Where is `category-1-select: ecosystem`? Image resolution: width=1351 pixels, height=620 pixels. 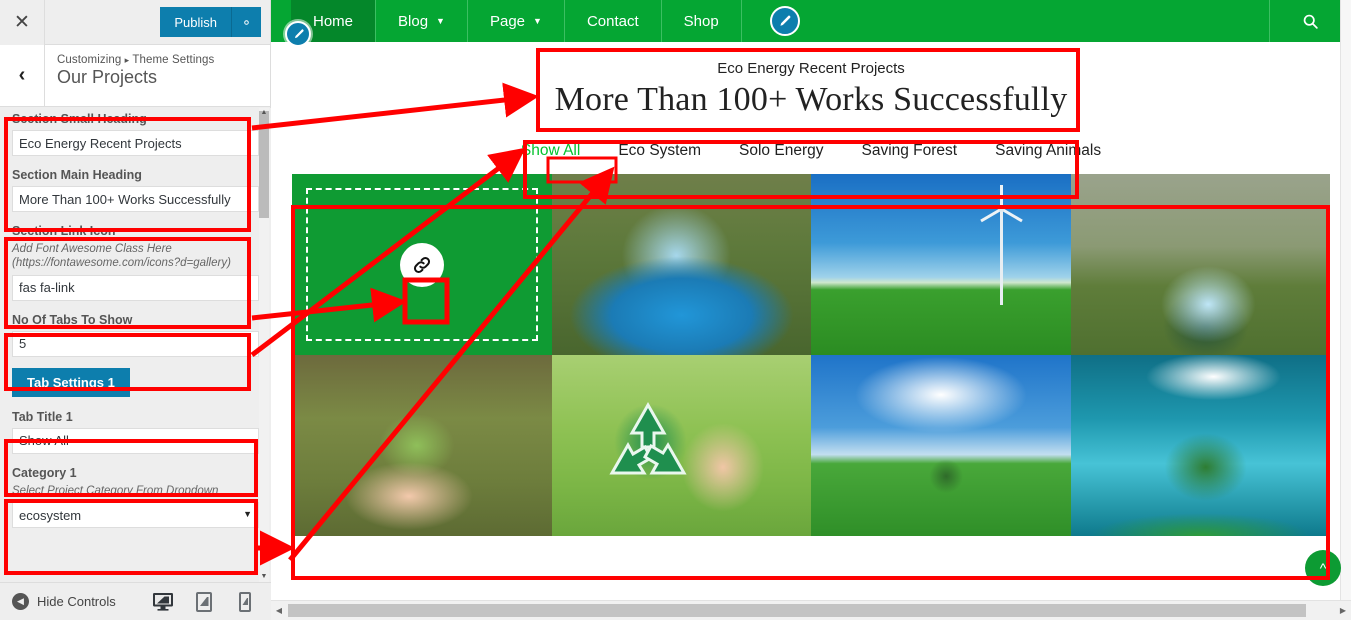
category-1-select: ecosystem is located at coordinates (135, 515).